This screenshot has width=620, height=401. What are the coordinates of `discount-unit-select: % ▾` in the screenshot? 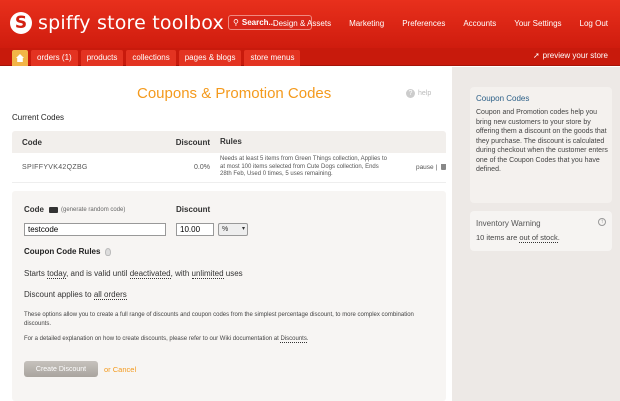 It's located at (233, 229).